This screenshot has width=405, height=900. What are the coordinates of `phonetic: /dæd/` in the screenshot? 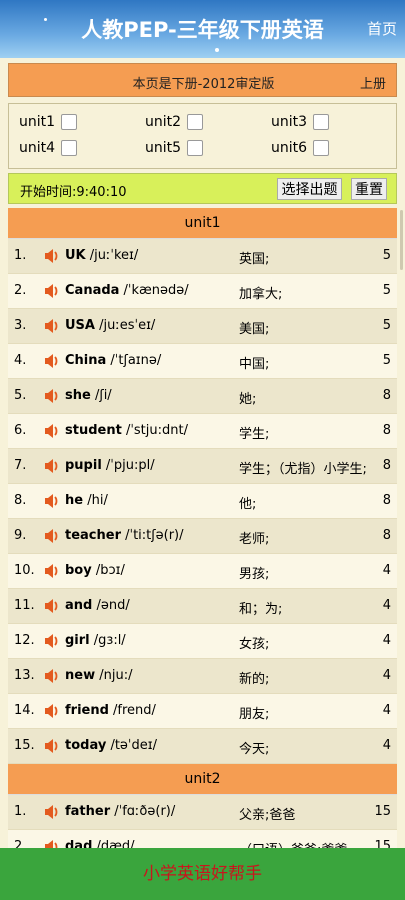 It's located at (113, 843).